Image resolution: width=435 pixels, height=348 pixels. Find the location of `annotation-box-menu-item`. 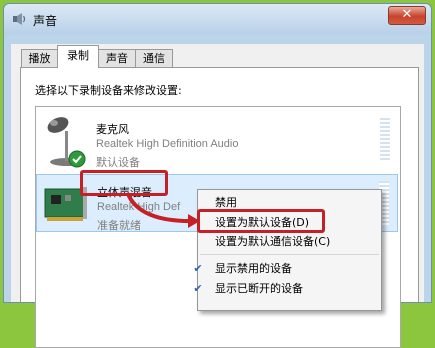

annotation-box-menu-item is located at coordinates (261, 221).